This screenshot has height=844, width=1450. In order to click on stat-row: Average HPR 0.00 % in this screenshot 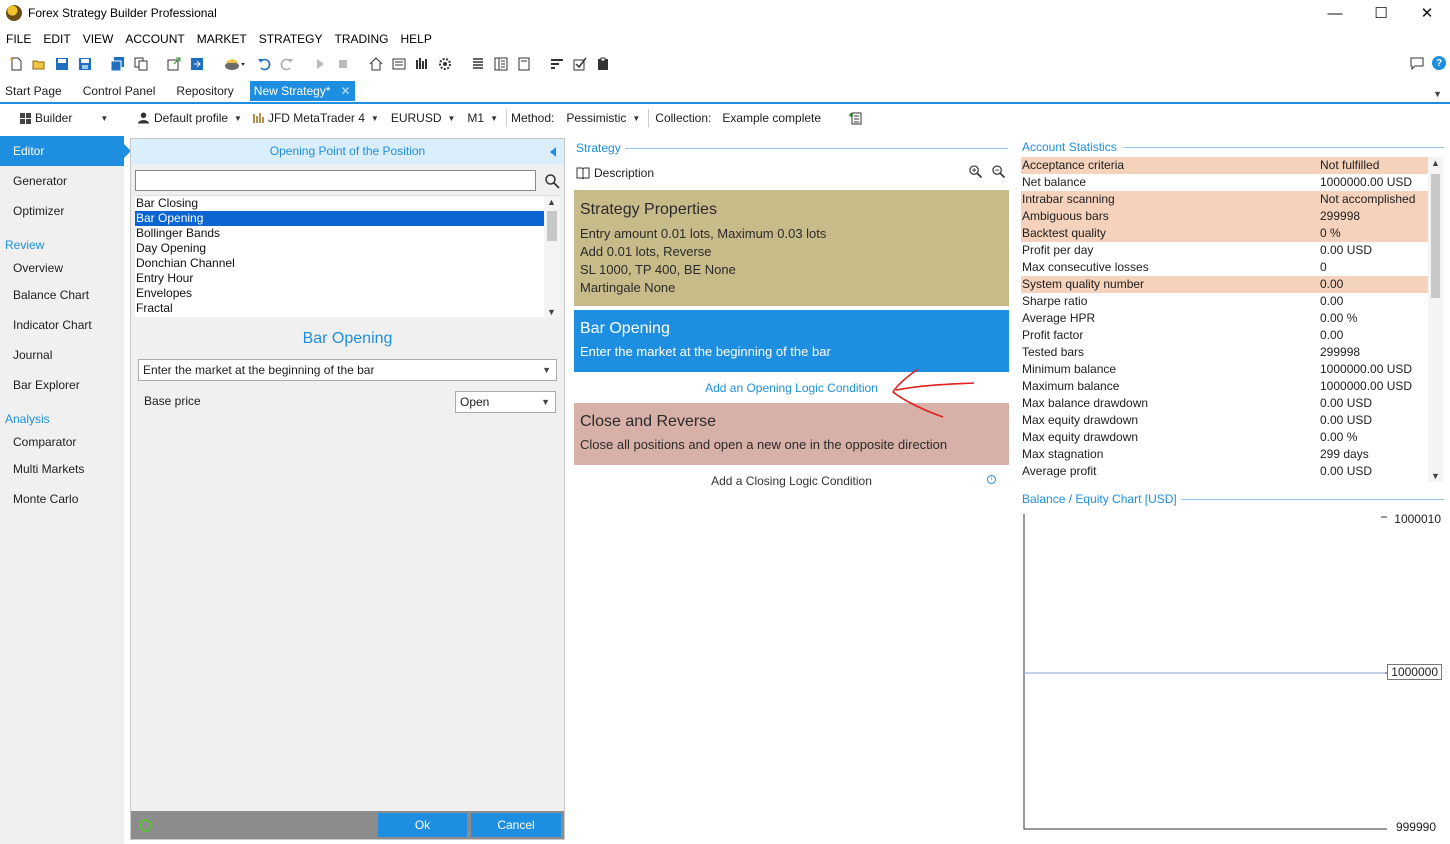, I will do `click(1224, 318)`.